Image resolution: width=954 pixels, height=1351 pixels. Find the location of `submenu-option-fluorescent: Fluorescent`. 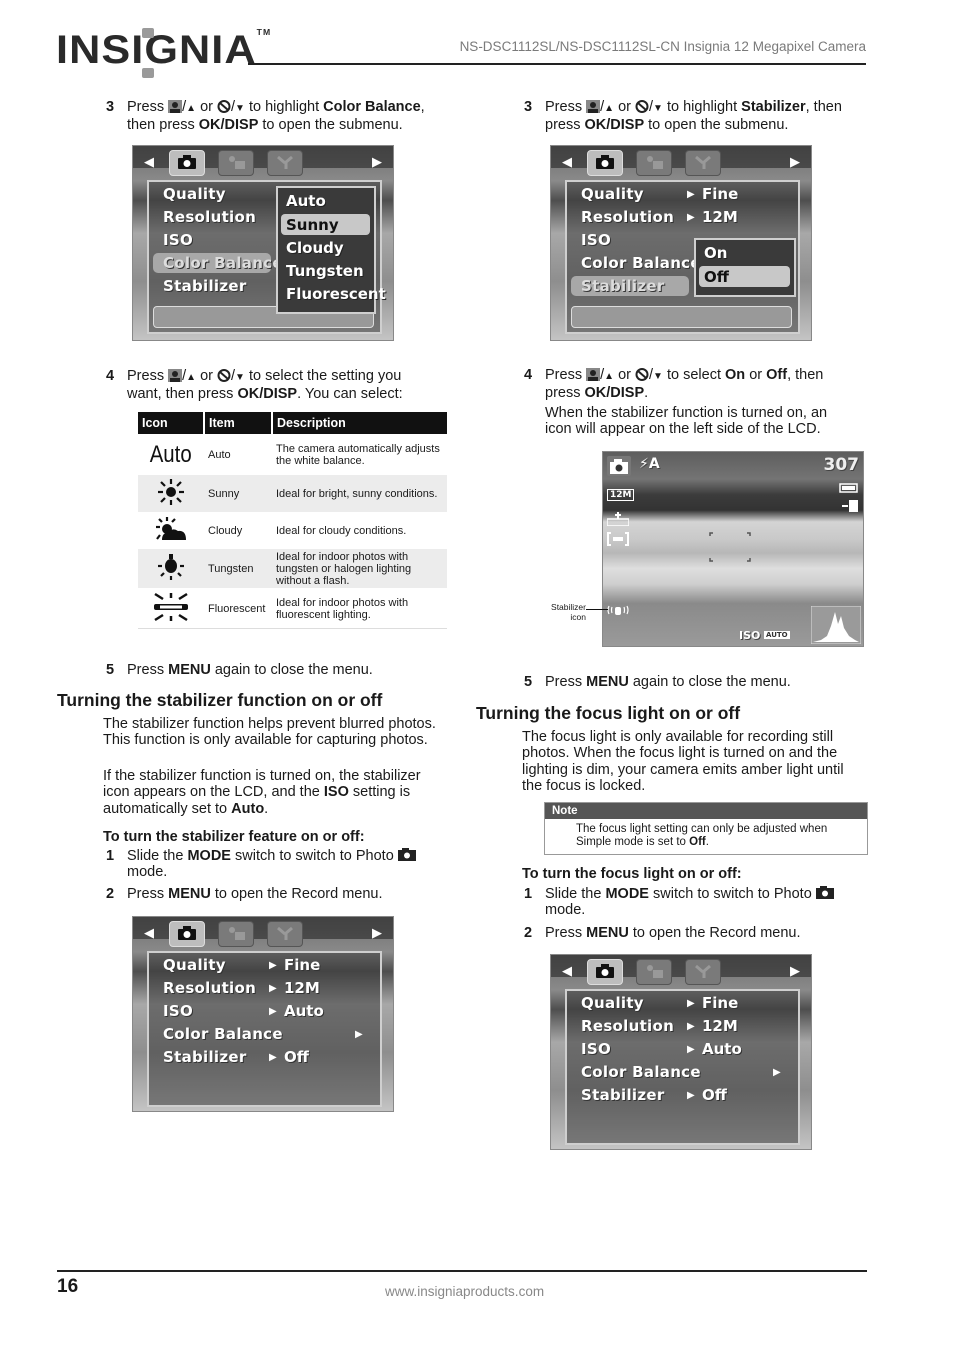

submenu-option-fluorescent: Fluorescent is located at coordinates (336, 294).